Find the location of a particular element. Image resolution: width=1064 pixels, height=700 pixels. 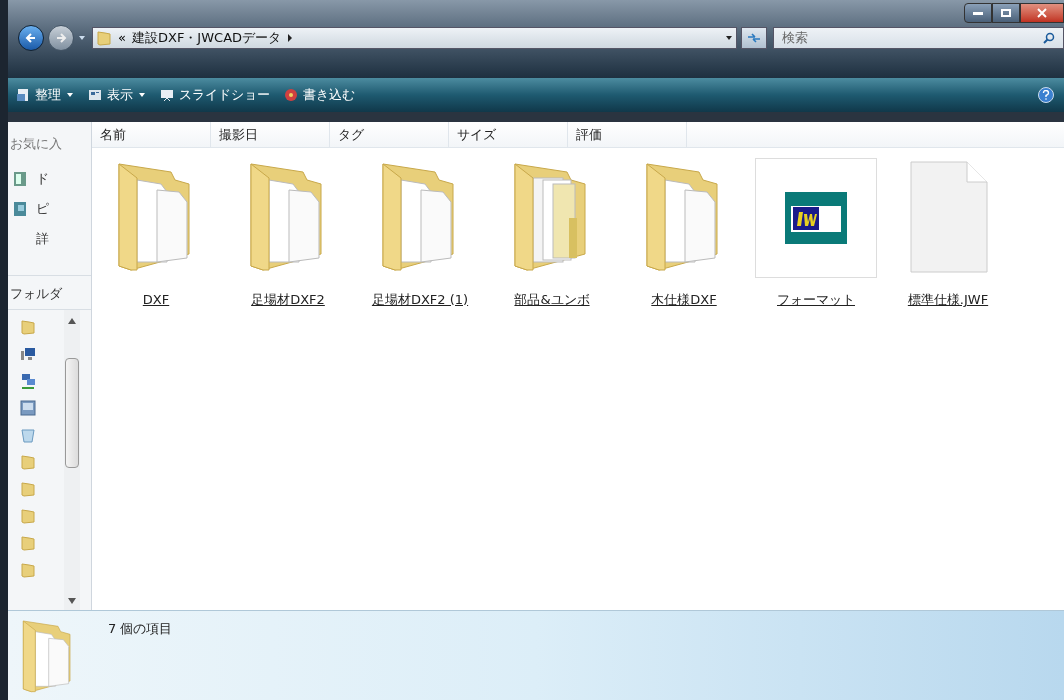

close-icon is located at coordinates (1042, 13).